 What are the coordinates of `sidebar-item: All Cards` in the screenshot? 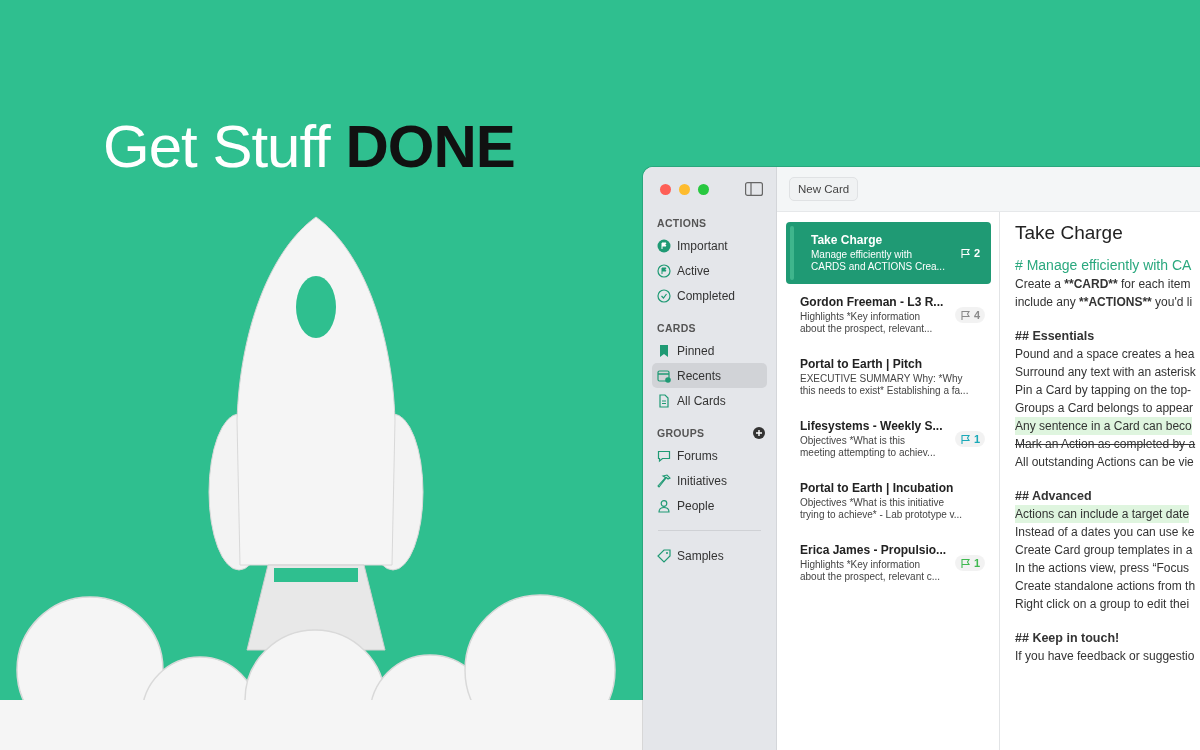 It's located at (709, 400).